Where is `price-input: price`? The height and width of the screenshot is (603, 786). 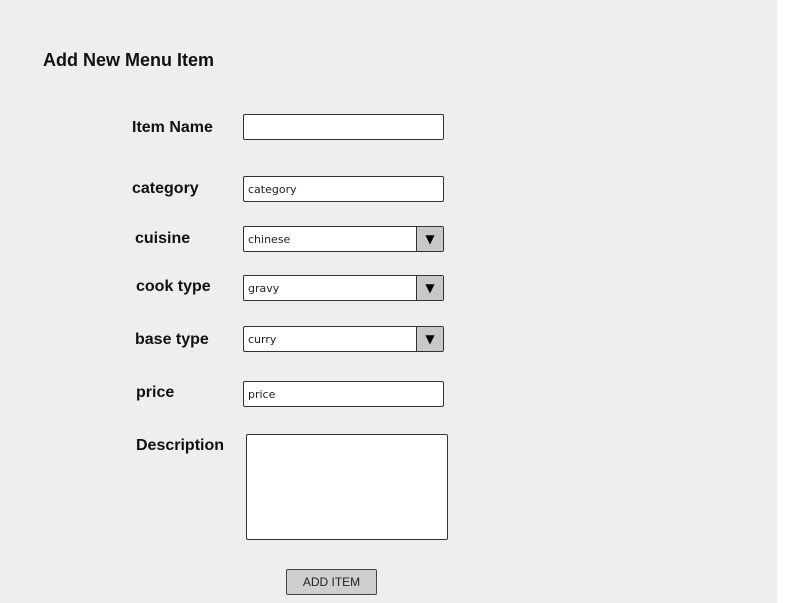 price-input: price is located at coordinates (343, 394).